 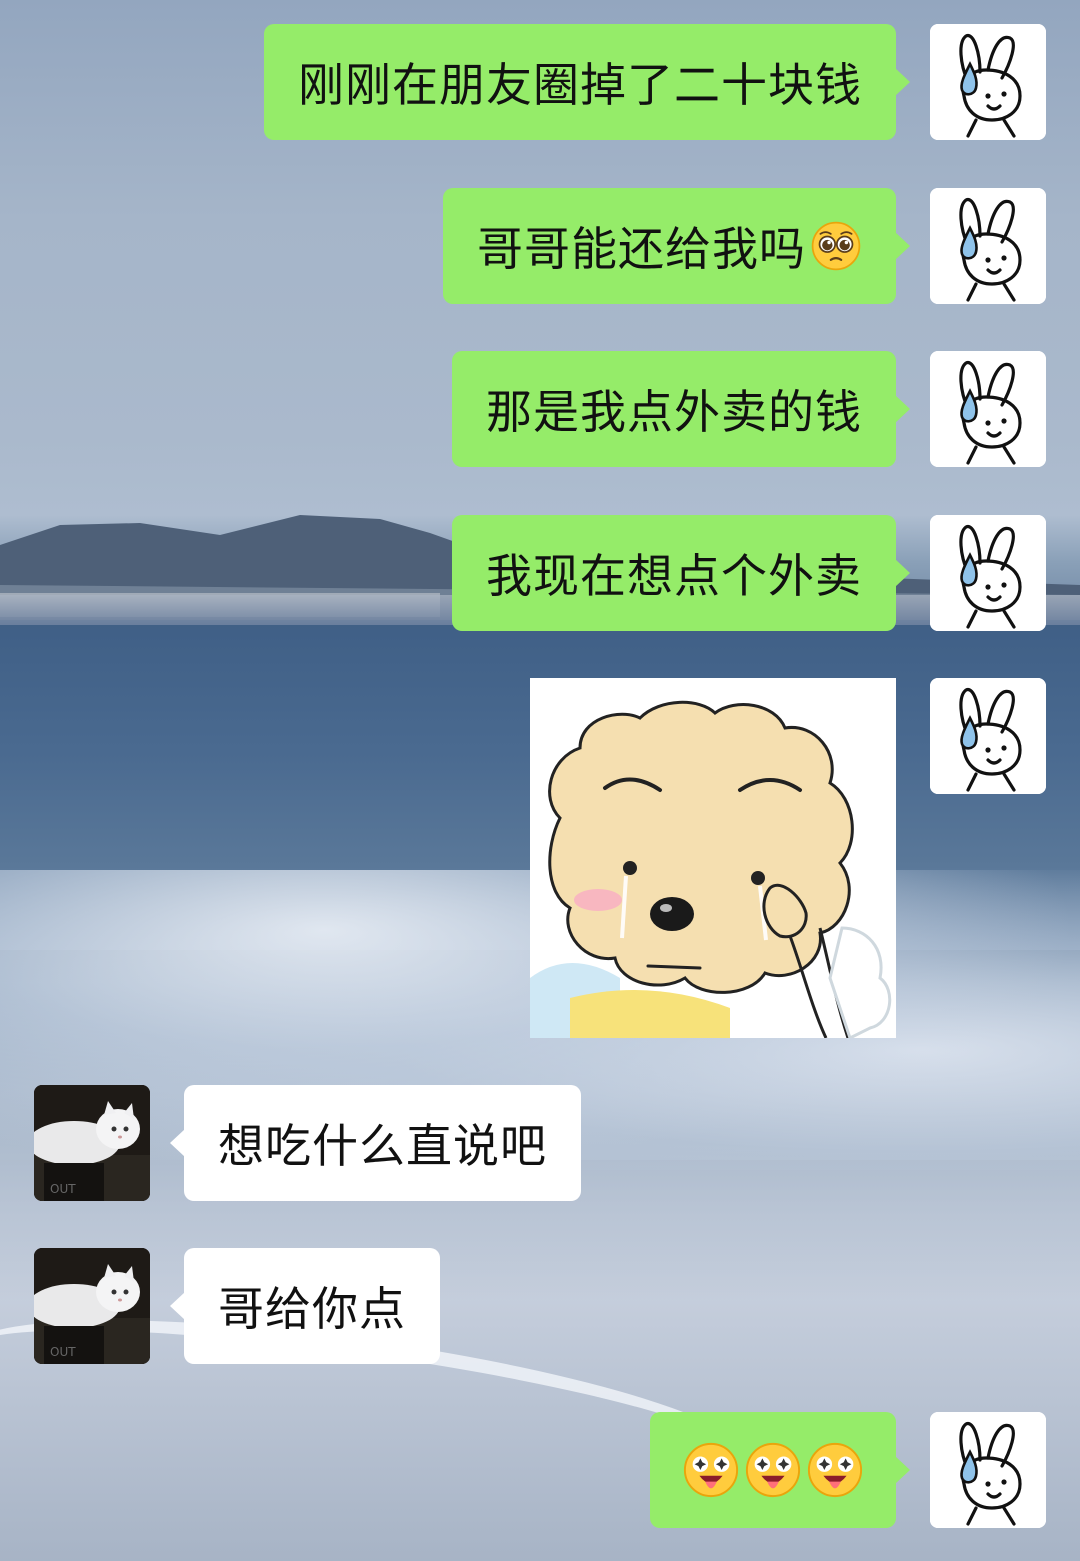 I want to click on message-row: 那是我点外卖的钱, so click(x=749, y=409).